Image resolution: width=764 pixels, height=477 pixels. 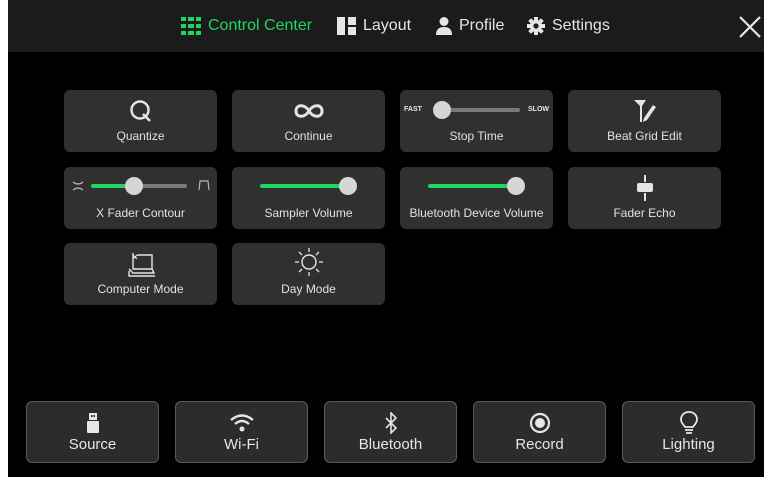 What do you see at coordinates (644, 136) in the screenshot?
I see `beat-grid-edit-label: Beat Grid Edit` at bounding box center [644, 136].